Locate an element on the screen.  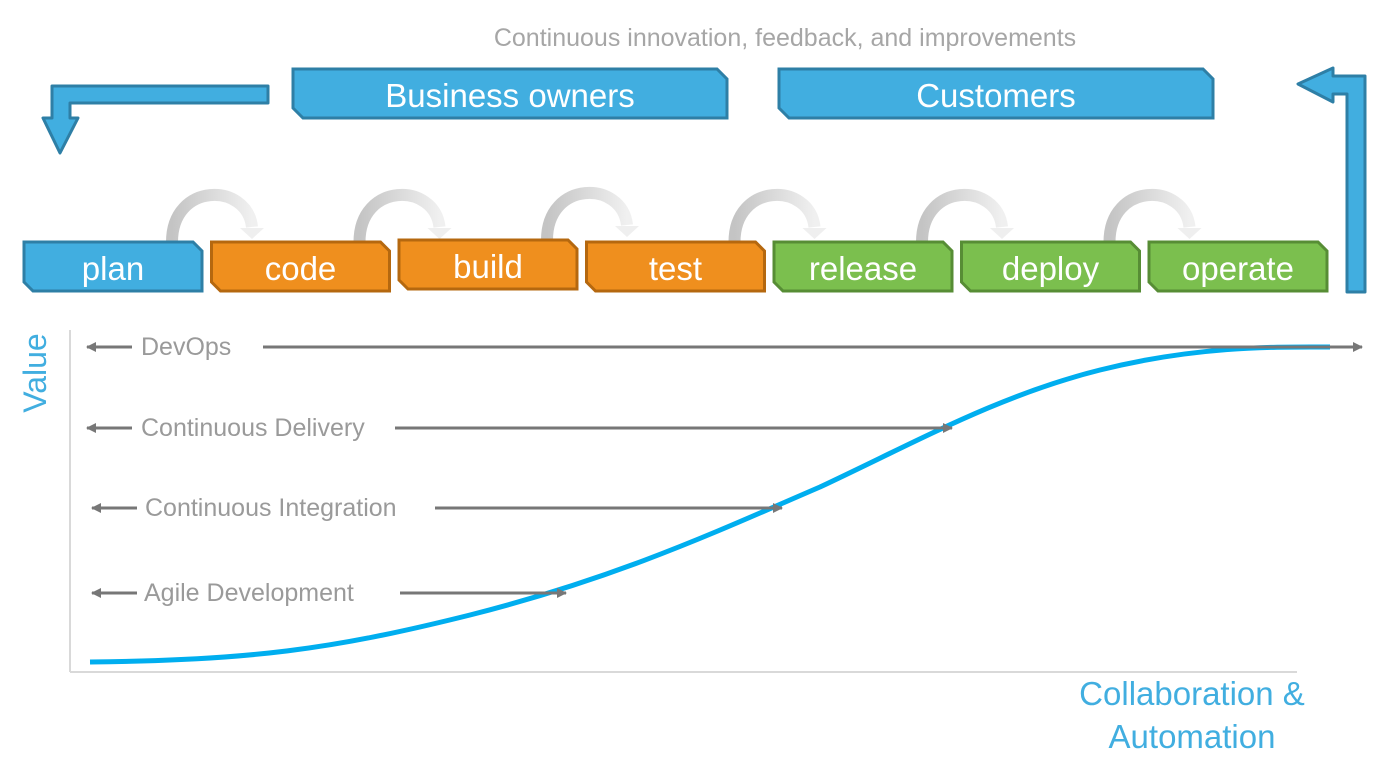
stage-plan: plan is located at coordinates (113, 266).